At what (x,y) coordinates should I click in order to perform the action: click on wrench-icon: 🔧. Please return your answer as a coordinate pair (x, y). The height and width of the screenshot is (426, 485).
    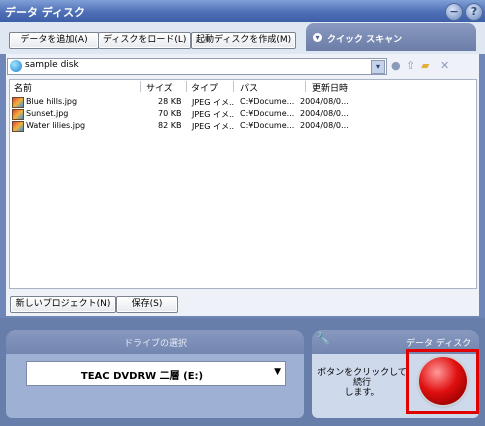
    Looking at the image, I should click on (322, 338).